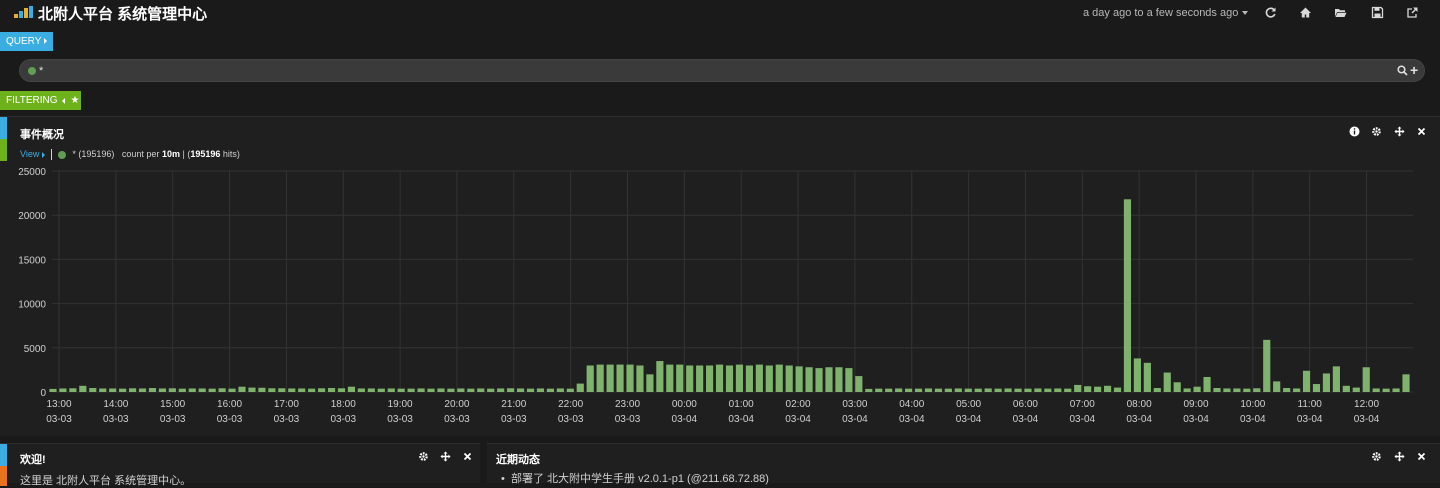 The width and height of the screenshot is (1440, 488). Describe the element at coordinates (32, 172) in the screenshot. I see `y-tick-label: 25000` at that location.